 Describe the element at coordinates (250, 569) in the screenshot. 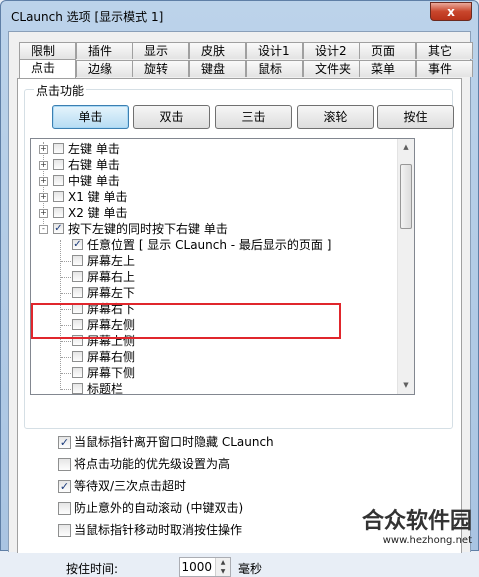

I see `hold-time-unit: 毫秒` at that location.